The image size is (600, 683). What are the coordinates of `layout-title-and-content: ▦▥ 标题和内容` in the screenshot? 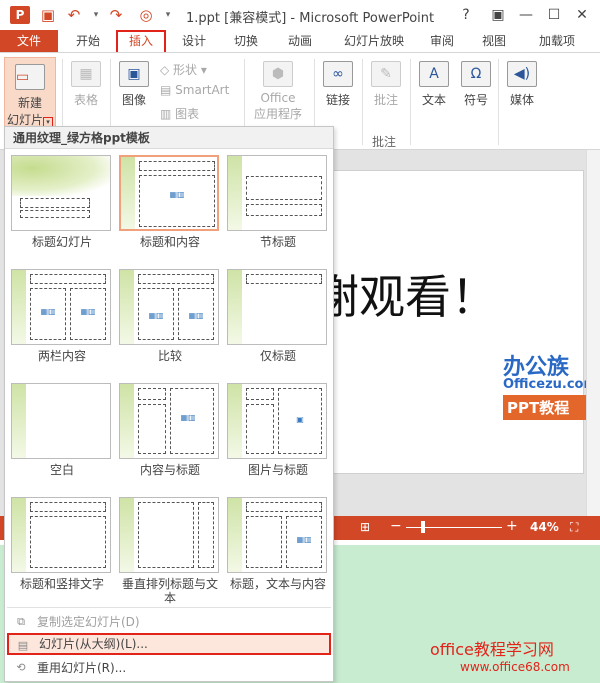 It's located at (170, 202).